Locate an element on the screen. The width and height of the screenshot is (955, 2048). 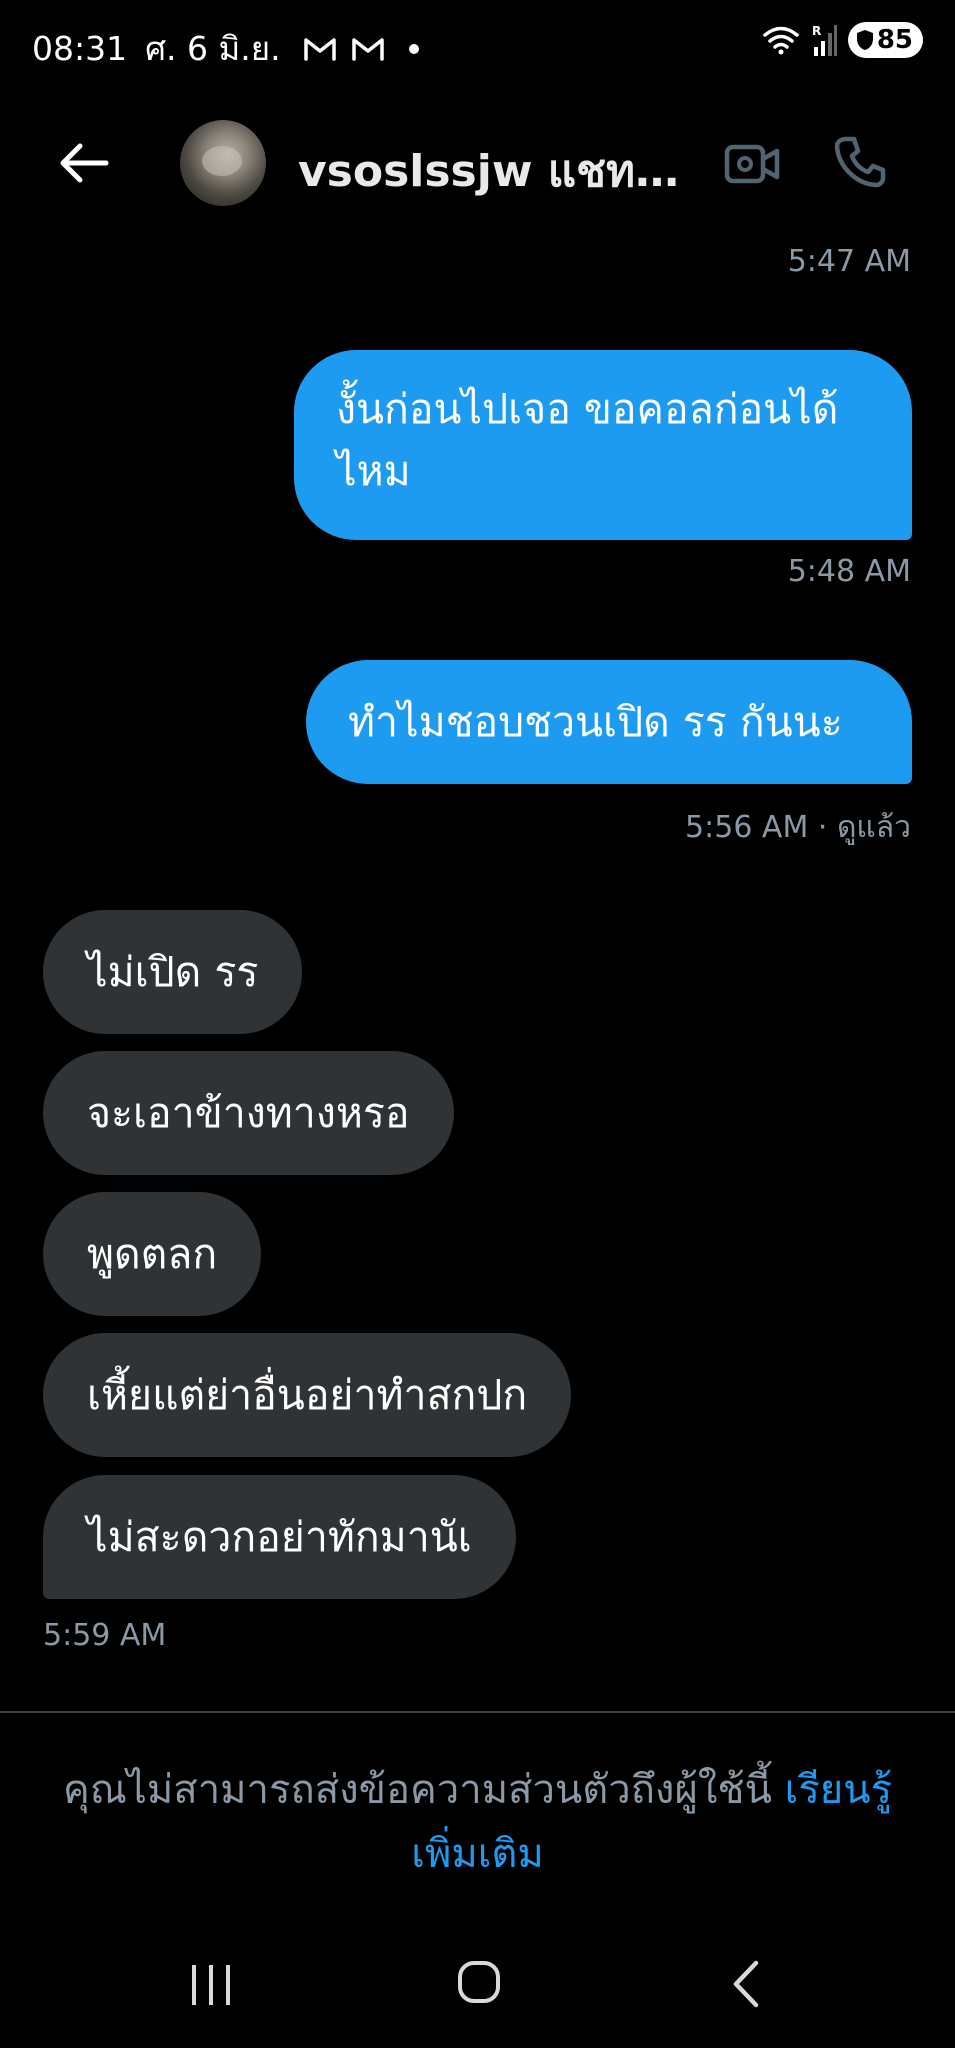
back-button is located at coordinates (84, 163).